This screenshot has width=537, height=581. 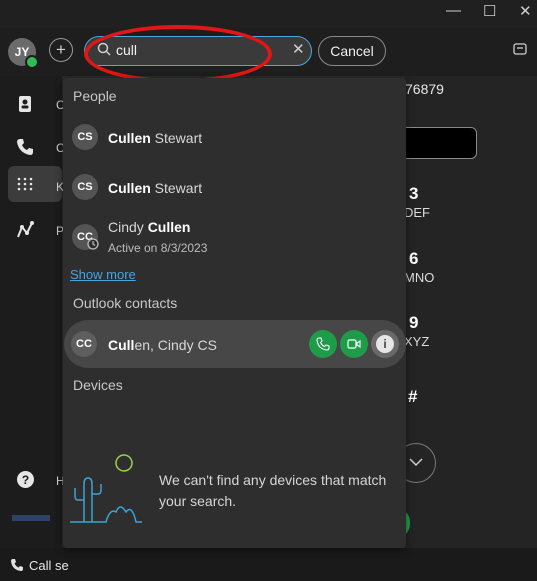 I want to click on key-9-letters: XYZ, so click(x=417, y=341).